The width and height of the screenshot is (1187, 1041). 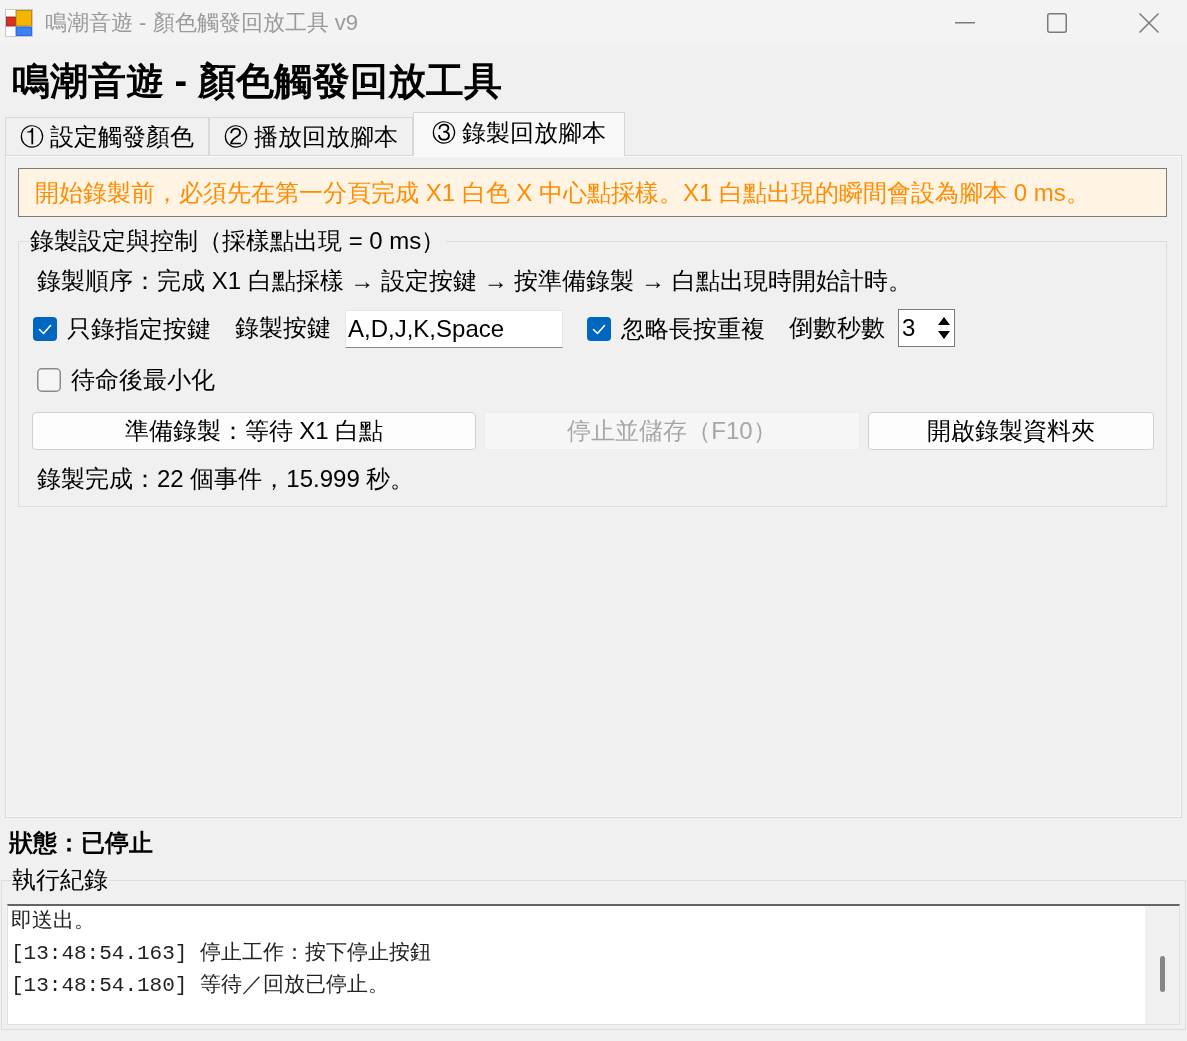 I want to click on minimize-icon, so click(x=965, y=22).